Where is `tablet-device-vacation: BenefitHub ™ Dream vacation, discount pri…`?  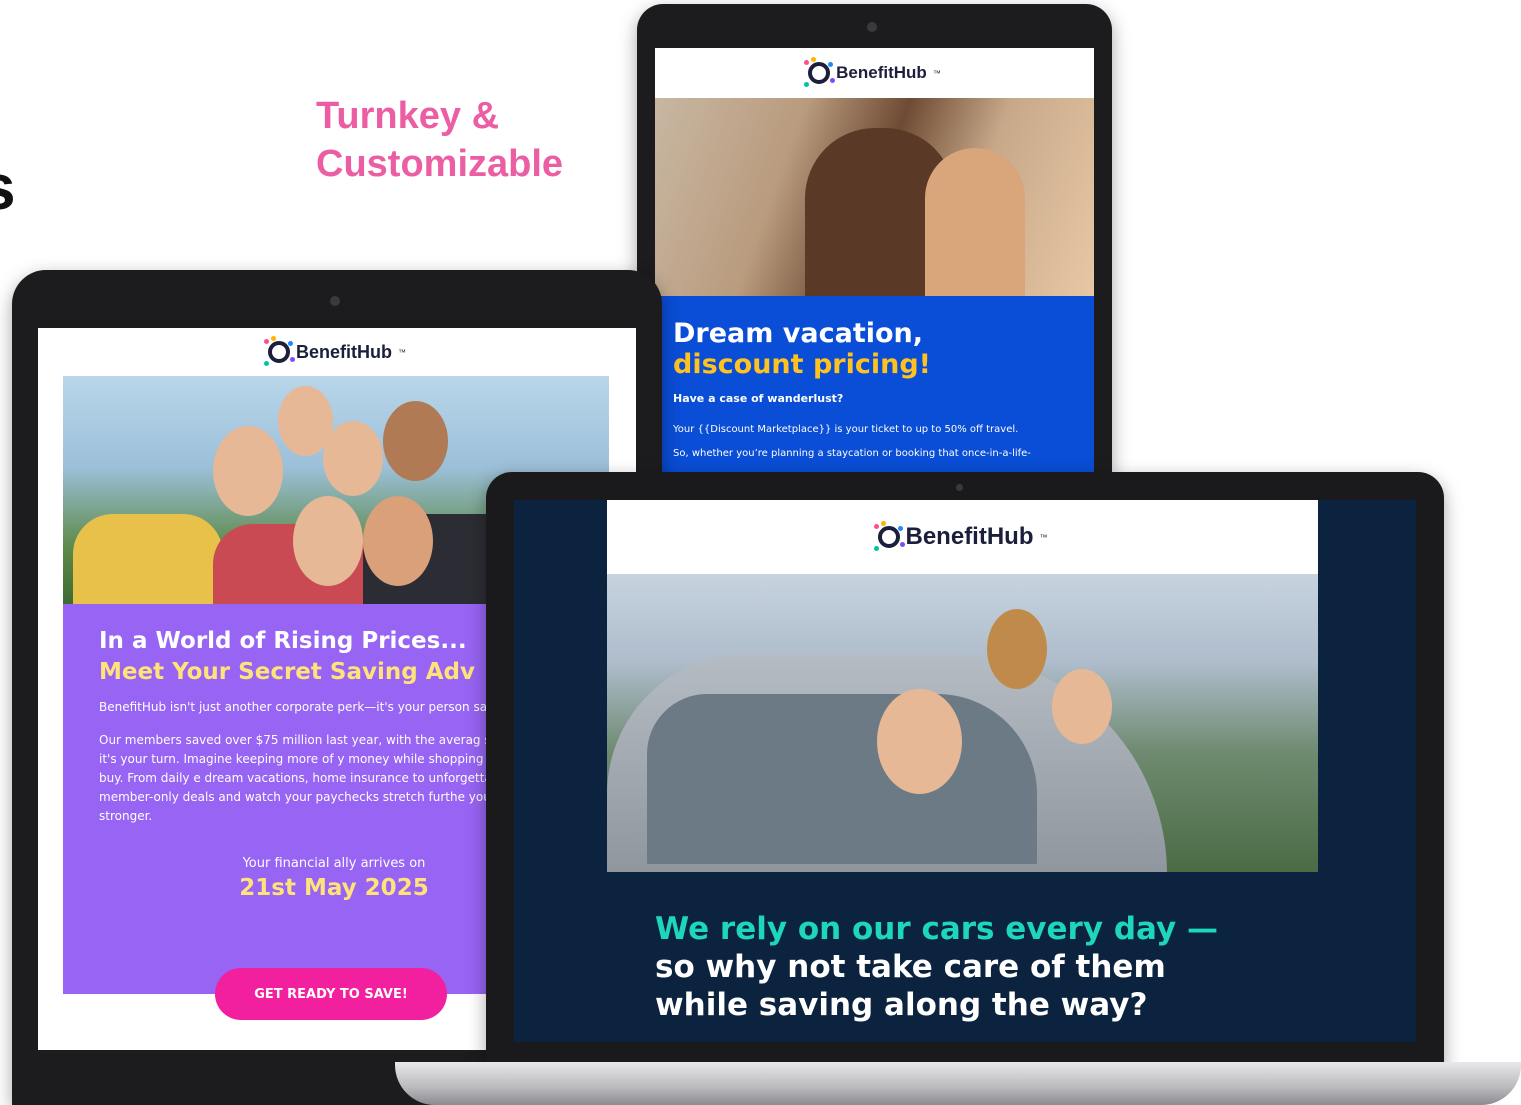
tablet-device-vacation: BenefitHub ™ Dream vacation, discount pri… is located at coordinates (874, 239).